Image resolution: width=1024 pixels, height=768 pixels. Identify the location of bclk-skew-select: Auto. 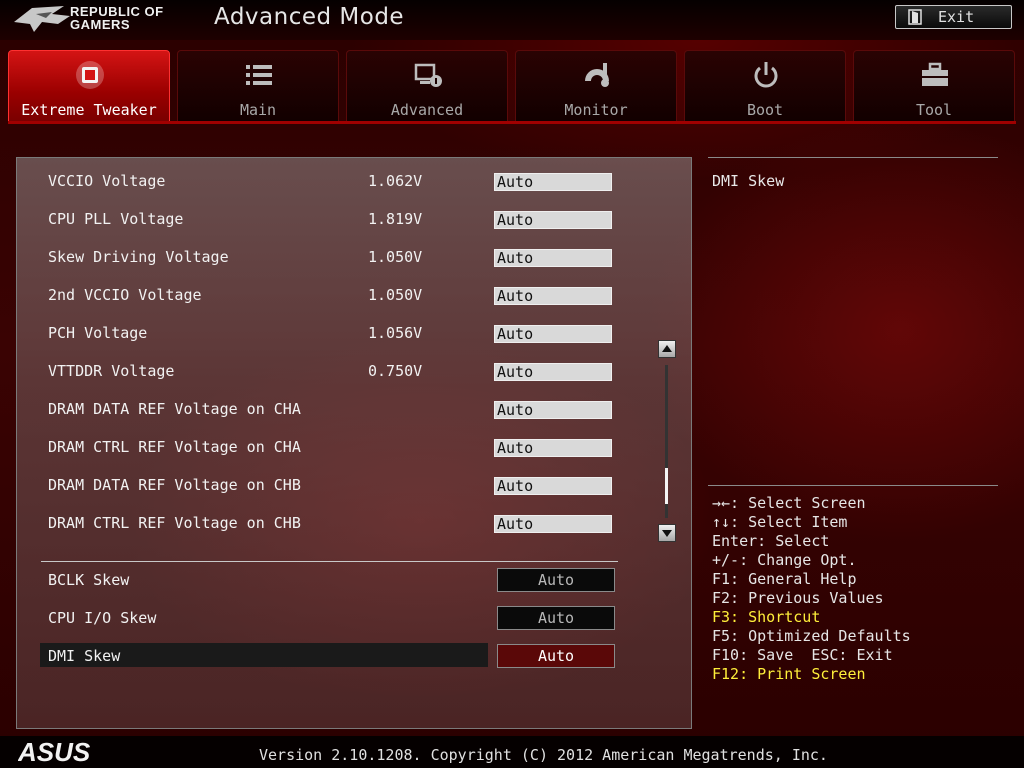
(556, 580).